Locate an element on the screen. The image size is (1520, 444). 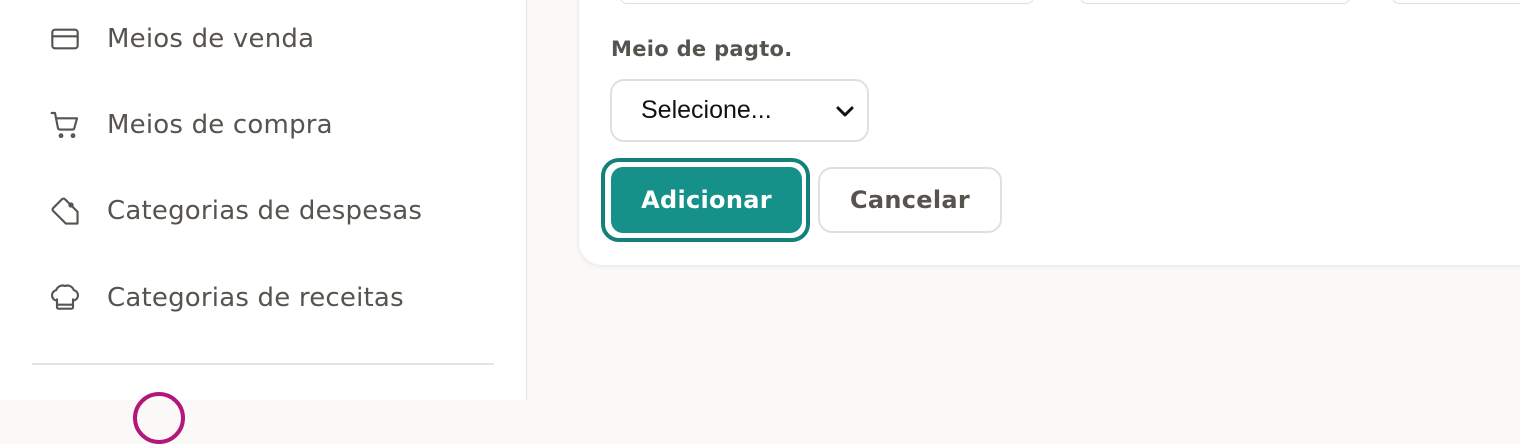
sidebar-item-label: Meios de compra is located at coordinates (220, 125).